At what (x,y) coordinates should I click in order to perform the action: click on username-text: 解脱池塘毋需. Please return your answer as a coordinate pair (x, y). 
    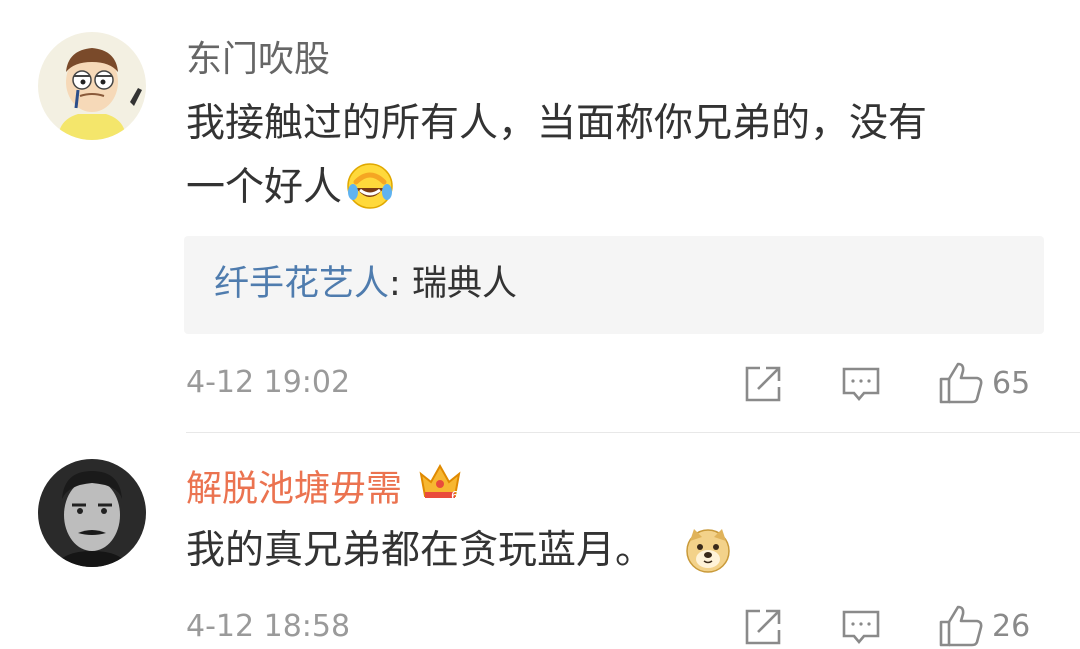
    Looking at the image, I should click on (294, 489).